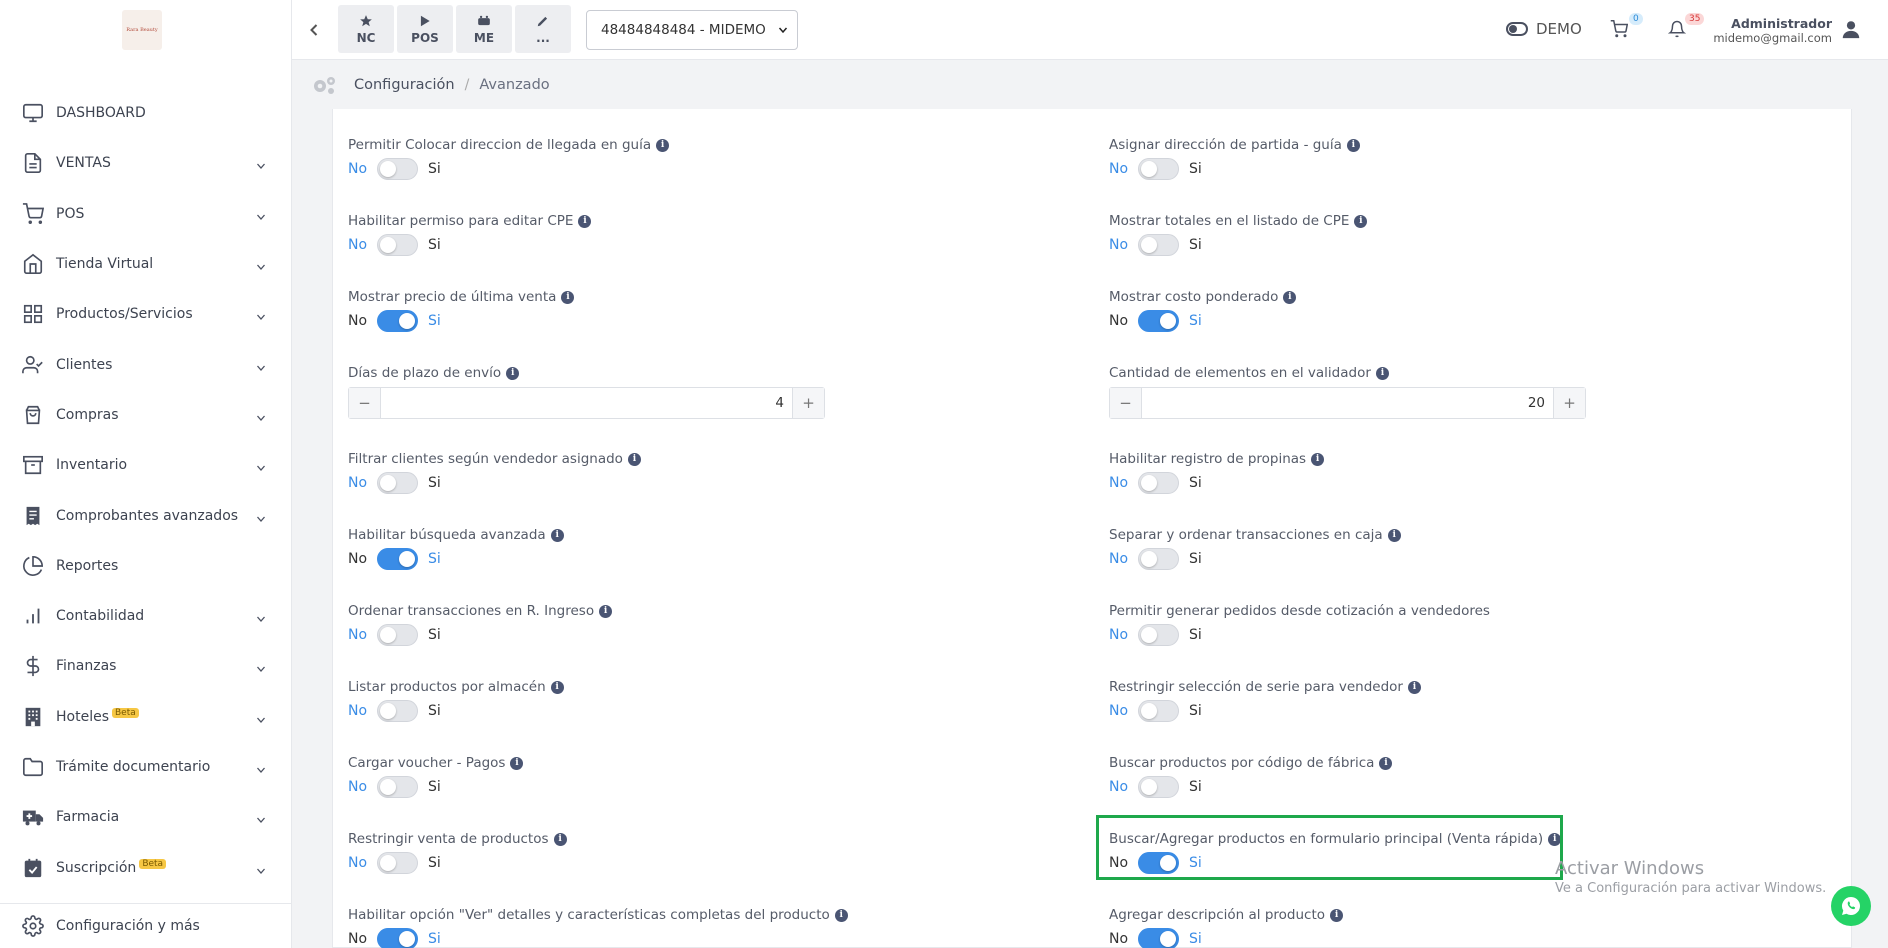 This screenshot has width=1888, height=948. I want to click on sidebar-item-label: Suscripción, so click(96, 867).